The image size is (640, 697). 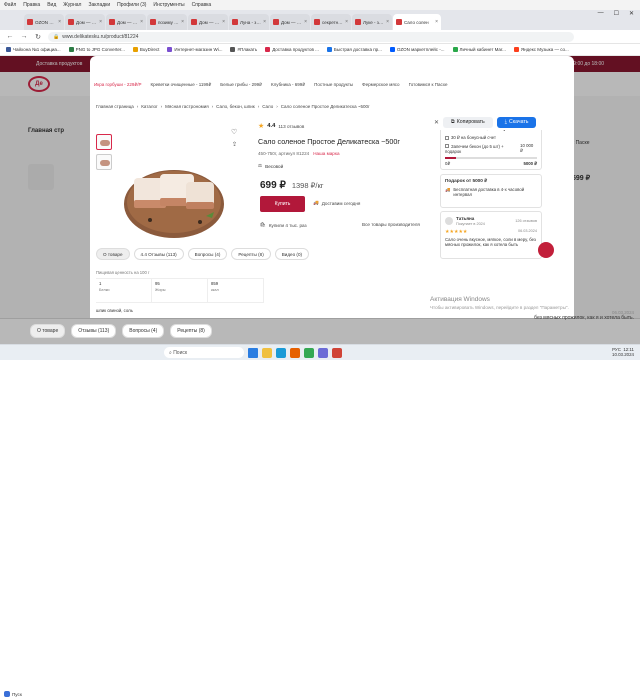 What do you see at coordinates (623, 352) in the screenshot?
I see `system-clock: РУС 12:11 10.03.2024` at bounding box center [623, 352].